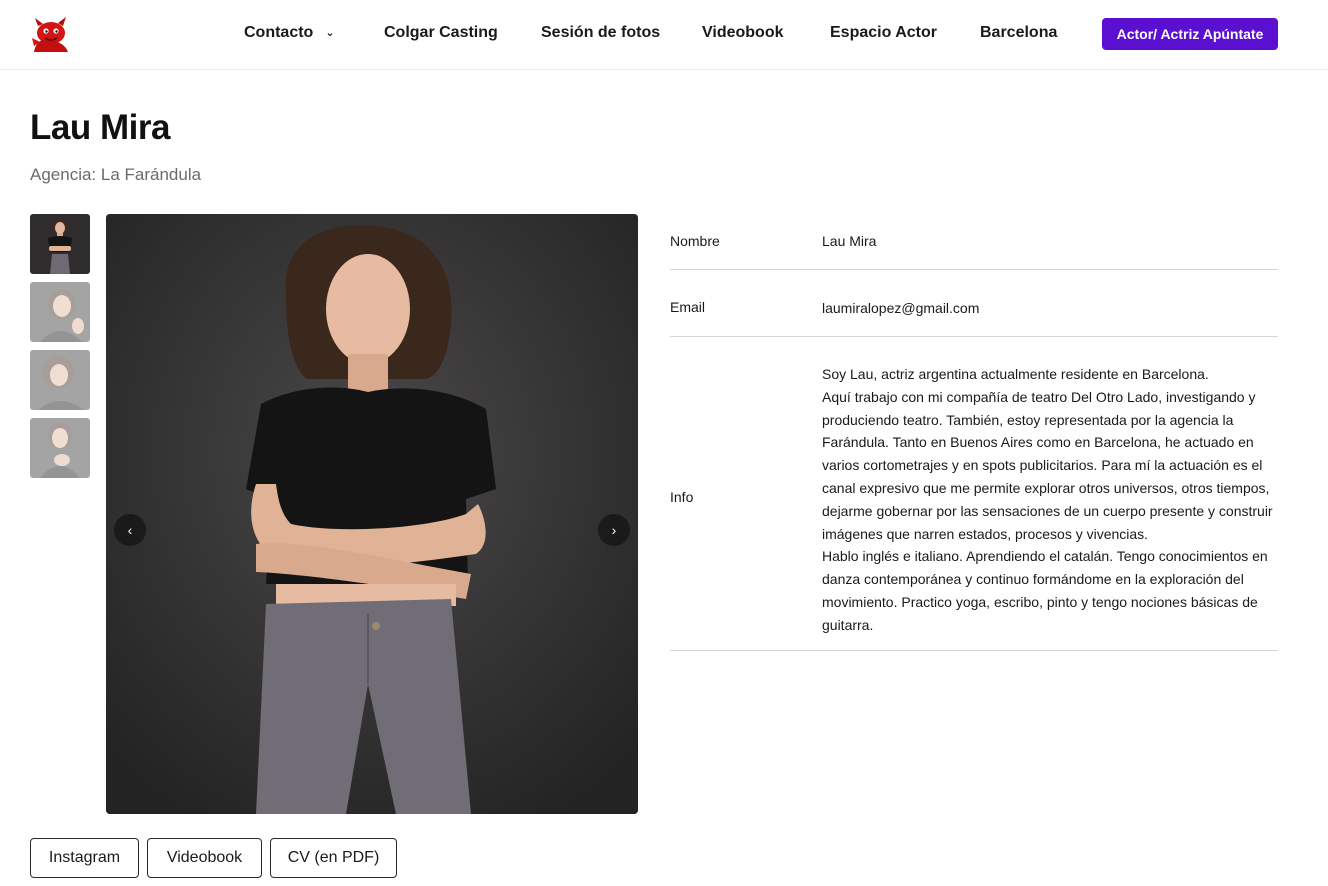 This screenshot has height=886, width=1328. What do you see at coordinates (333, 858) in the screenshot?
I see `cv-pdf-button: CV (en PDF)` at bounding box center [333, 858].